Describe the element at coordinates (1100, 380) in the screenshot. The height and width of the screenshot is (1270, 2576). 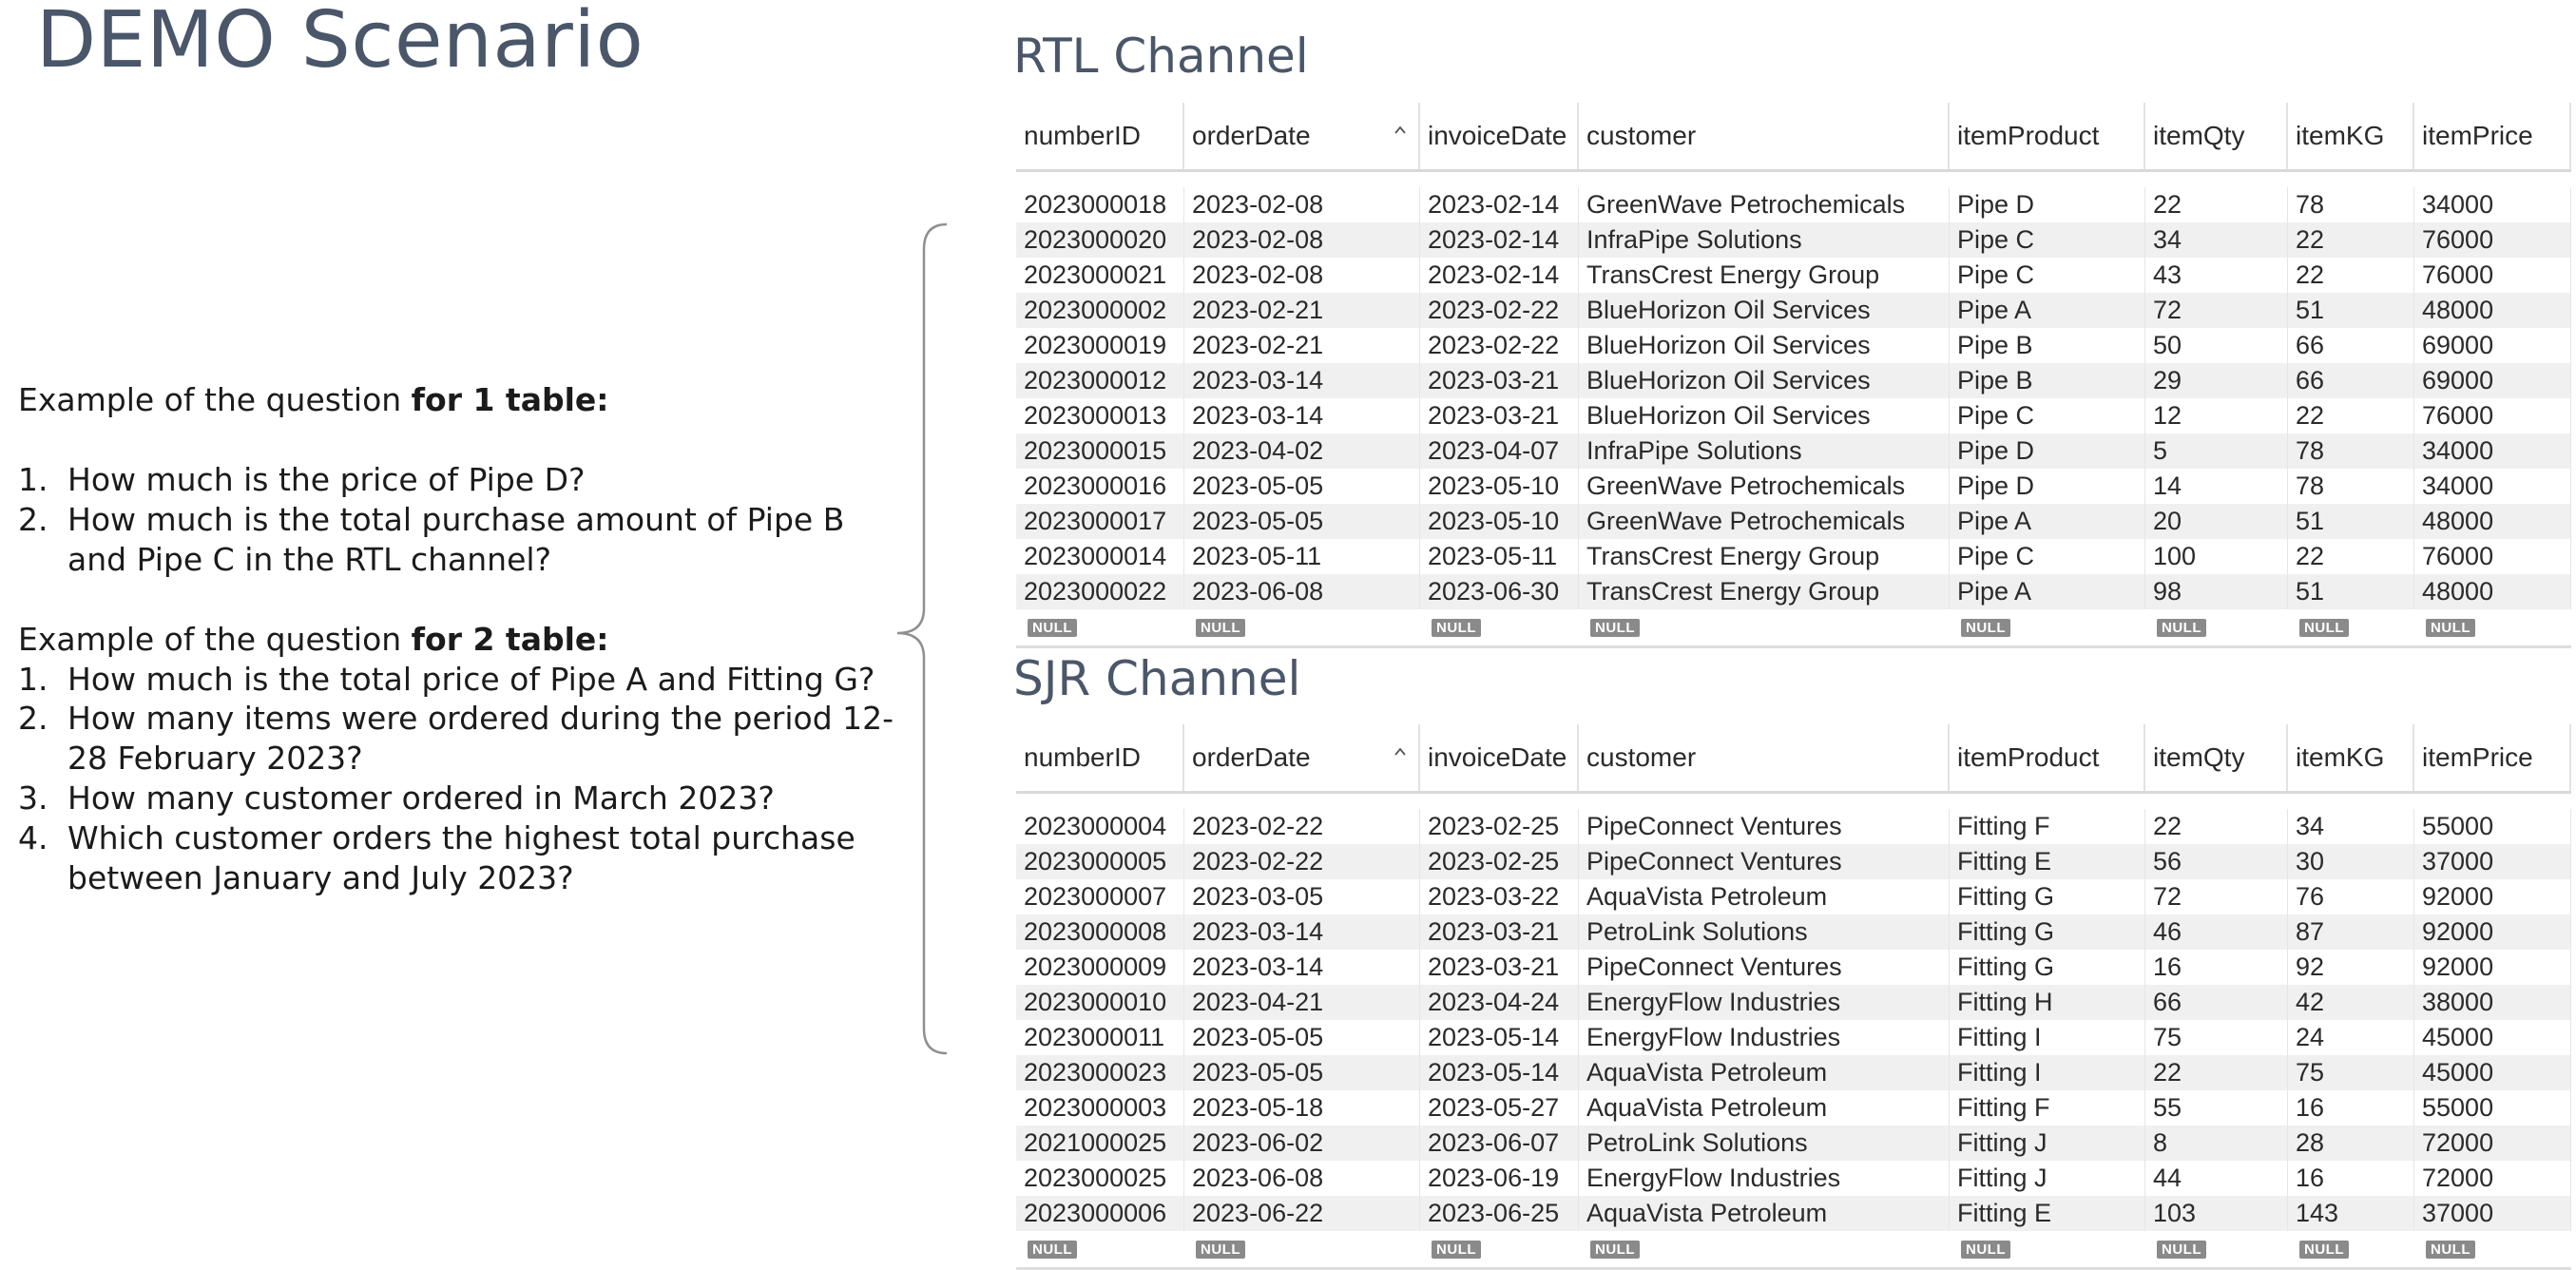
I see `table-cell-numberID: 2023000012` at that location.